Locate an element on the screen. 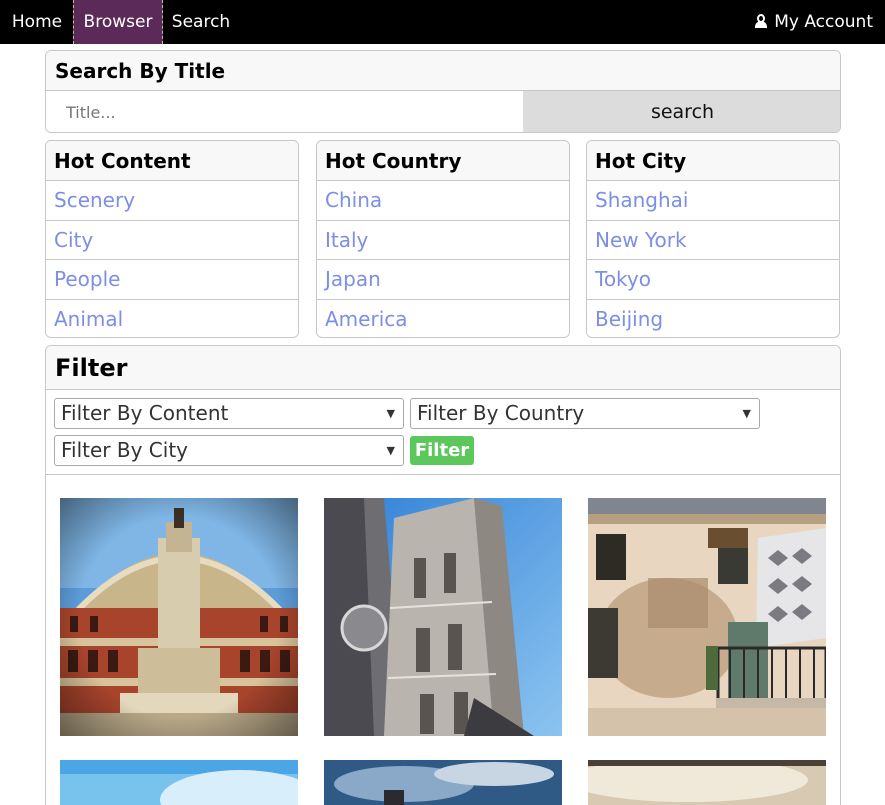 This screenshot has height=805, width=885. hot-country-title: Hot Country is located at coordinates (443, 161).